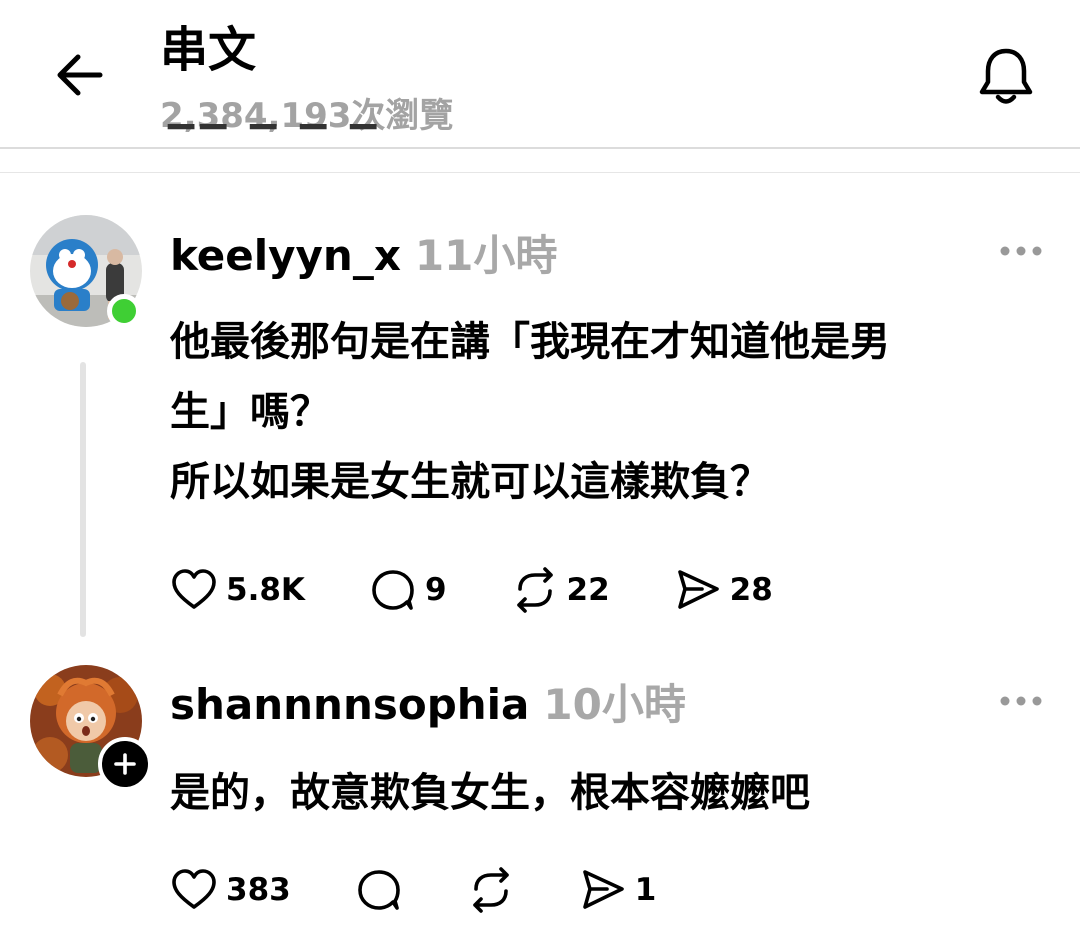 The image size is (1080, 933). I want to click on bell-icon, so click(1006, 76).